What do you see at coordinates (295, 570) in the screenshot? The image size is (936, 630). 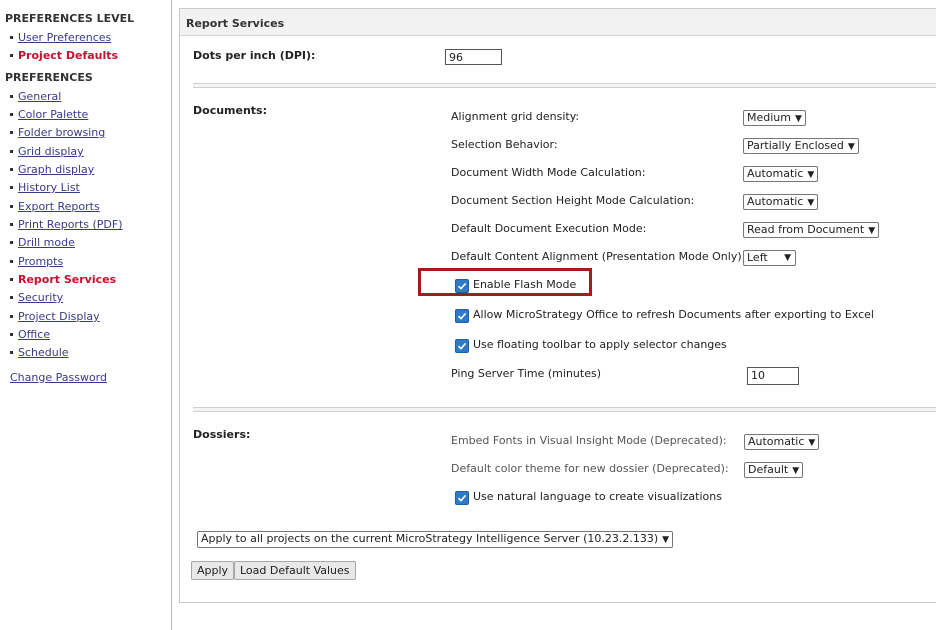 I see `load-default-values-button: Load Default Values` at bounding box center [295, 570].